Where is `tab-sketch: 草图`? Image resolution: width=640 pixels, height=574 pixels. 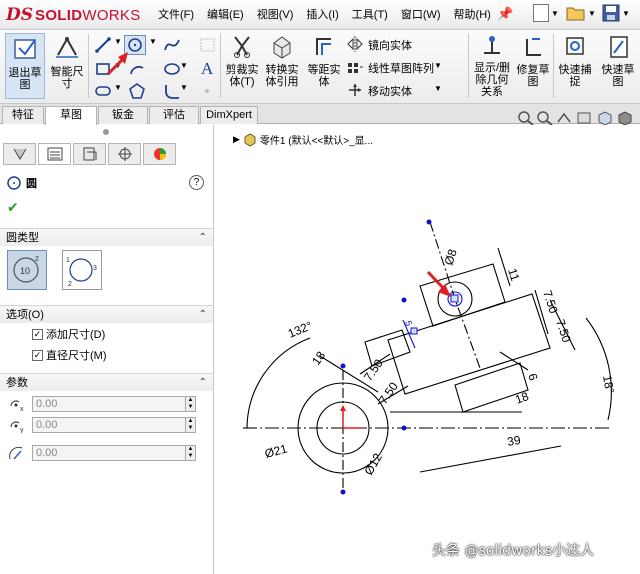 tab-sketch: 草图 is located at coordinates (71, 115).